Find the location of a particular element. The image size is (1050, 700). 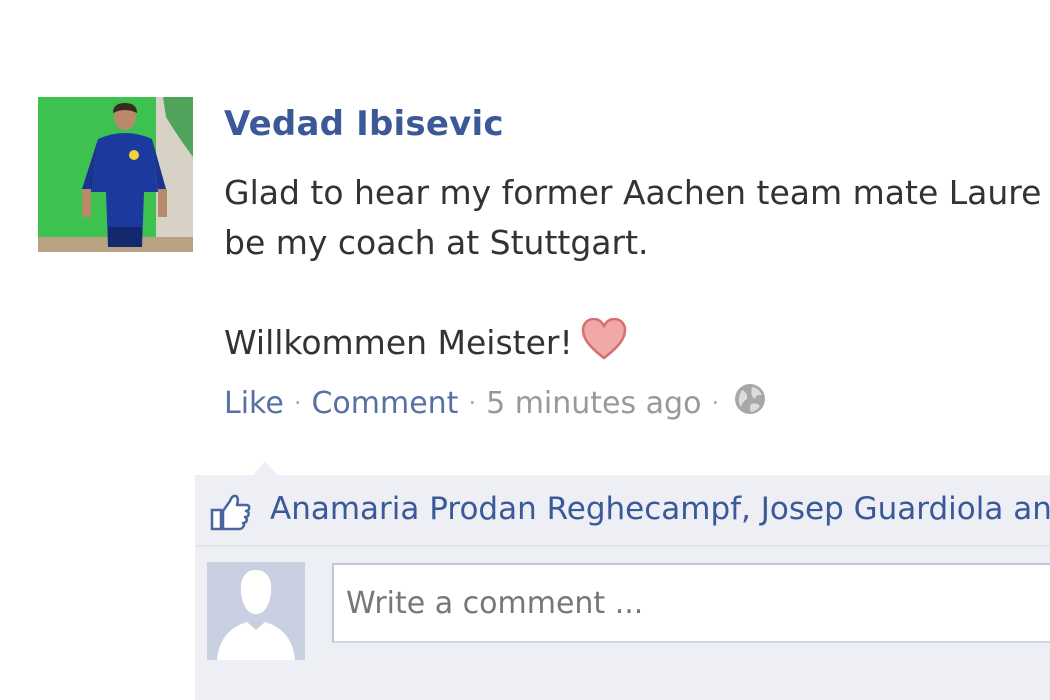

comment-input is located at coordinates (691, 603).